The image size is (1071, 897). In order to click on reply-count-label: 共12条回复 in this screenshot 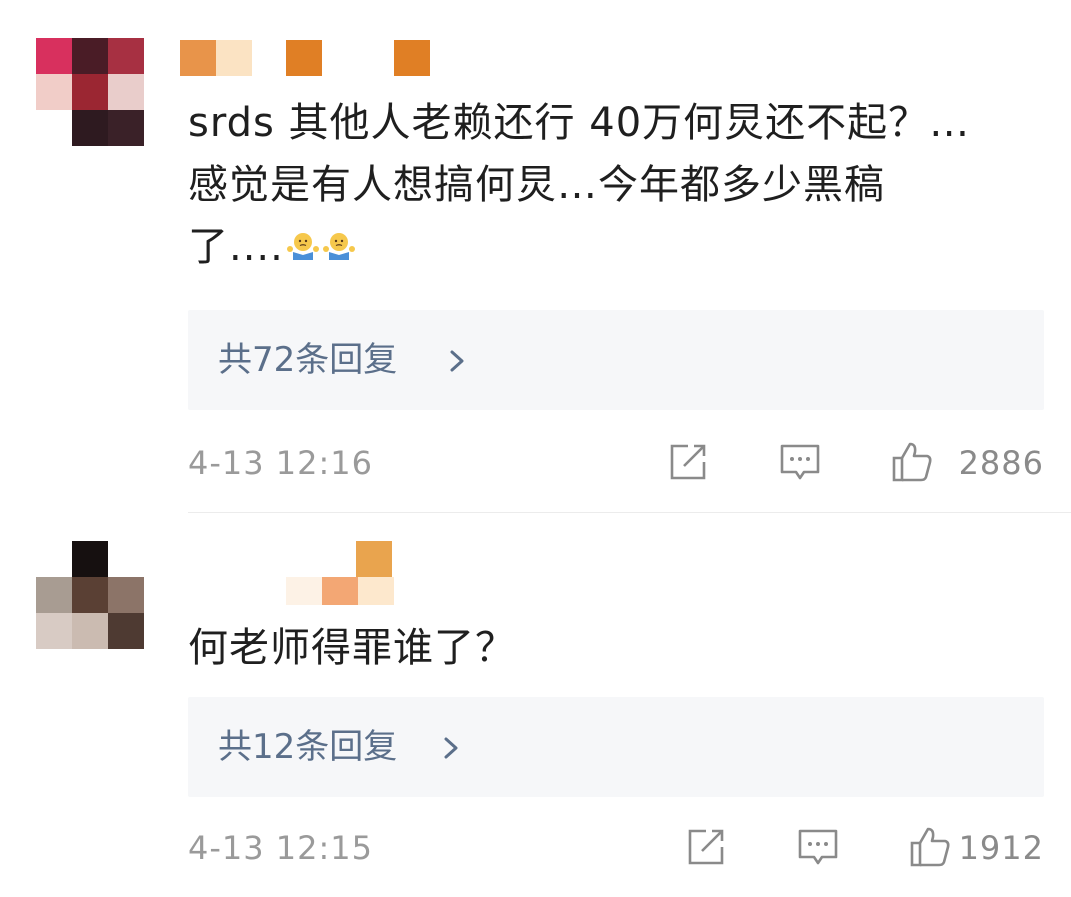, I will do `click(308, 747)`.